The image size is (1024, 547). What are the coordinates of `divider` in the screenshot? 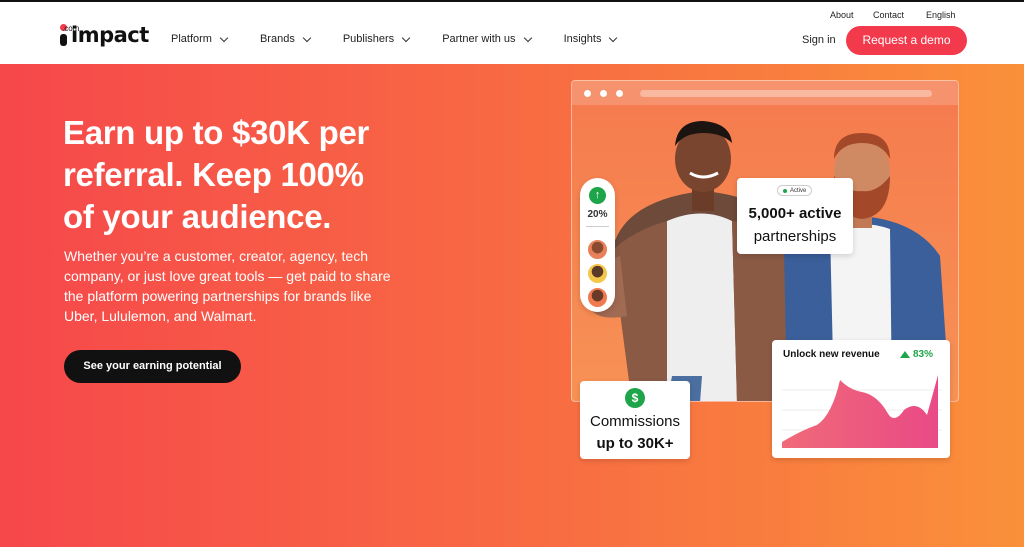 It's located at (597, 226).